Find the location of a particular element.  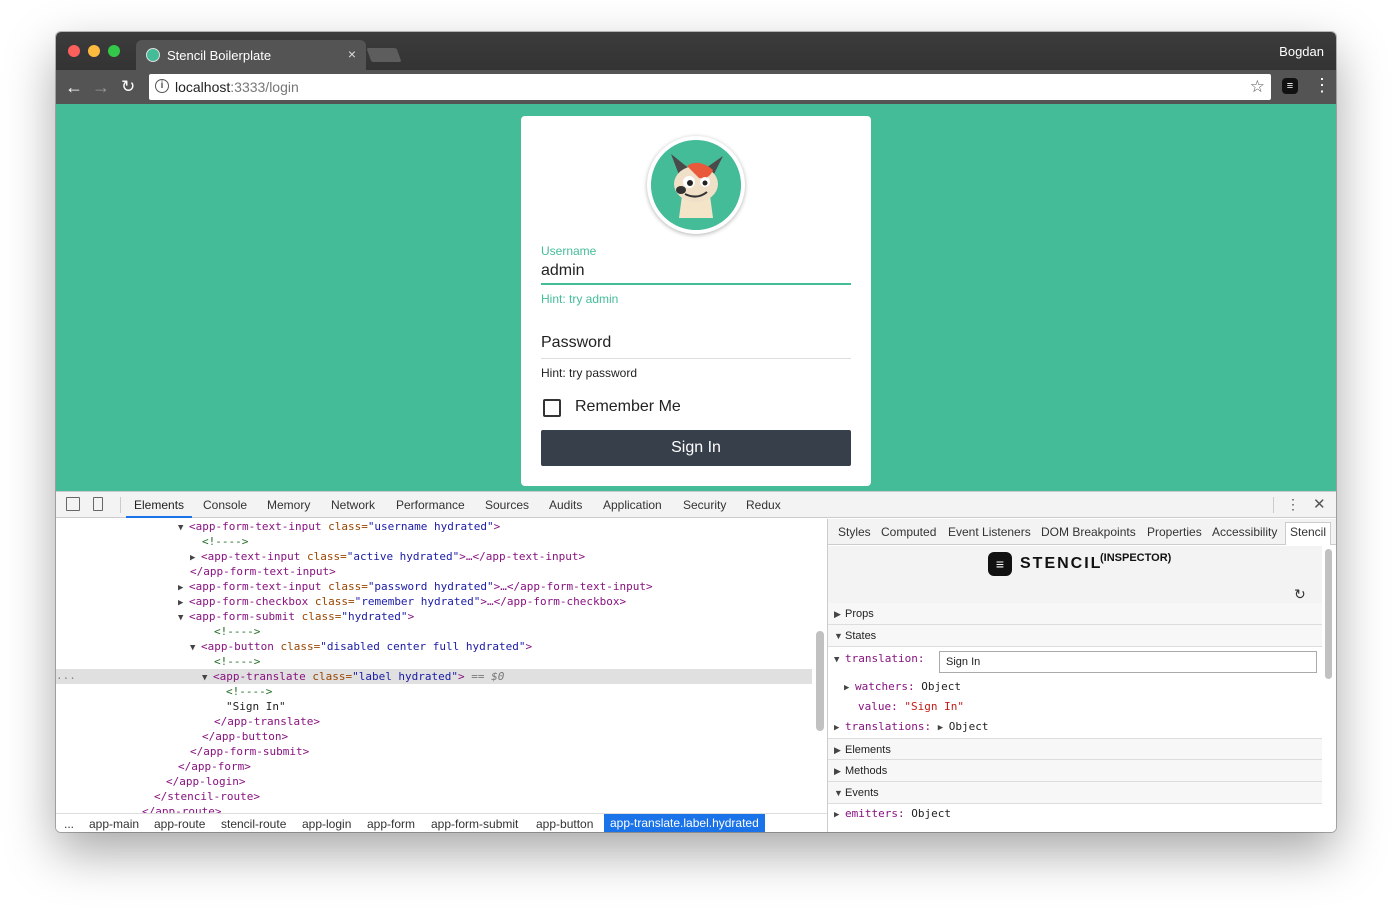

watchers-state: ▶ watchers: Object is located at coordinates (1075, 687).